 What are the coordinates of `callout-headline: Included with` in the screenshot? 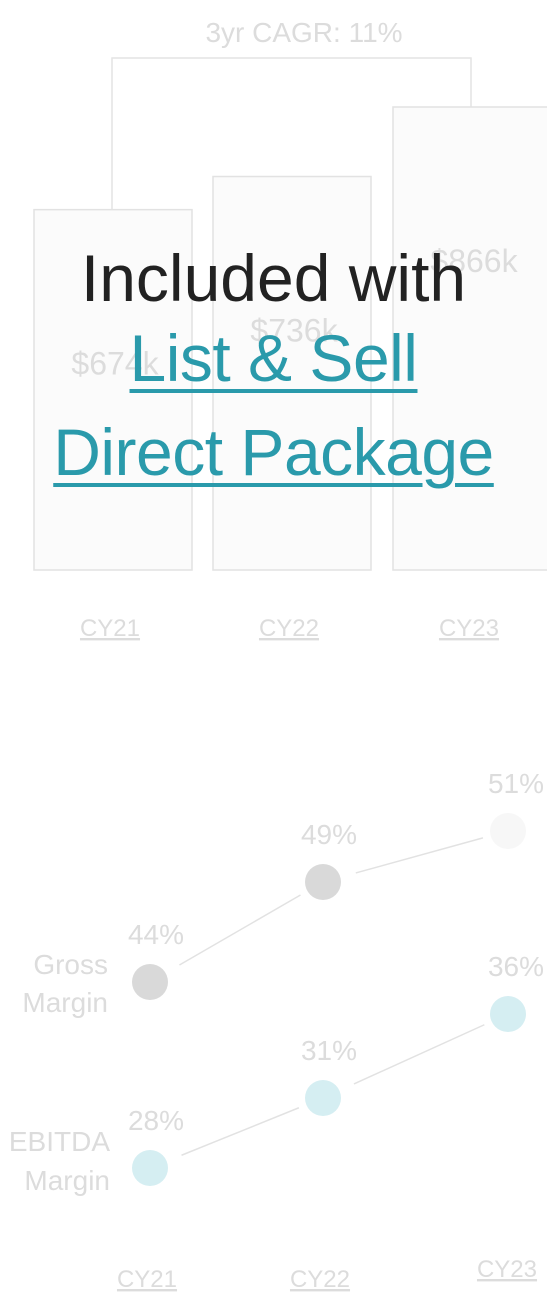 It's located at (273, 278).